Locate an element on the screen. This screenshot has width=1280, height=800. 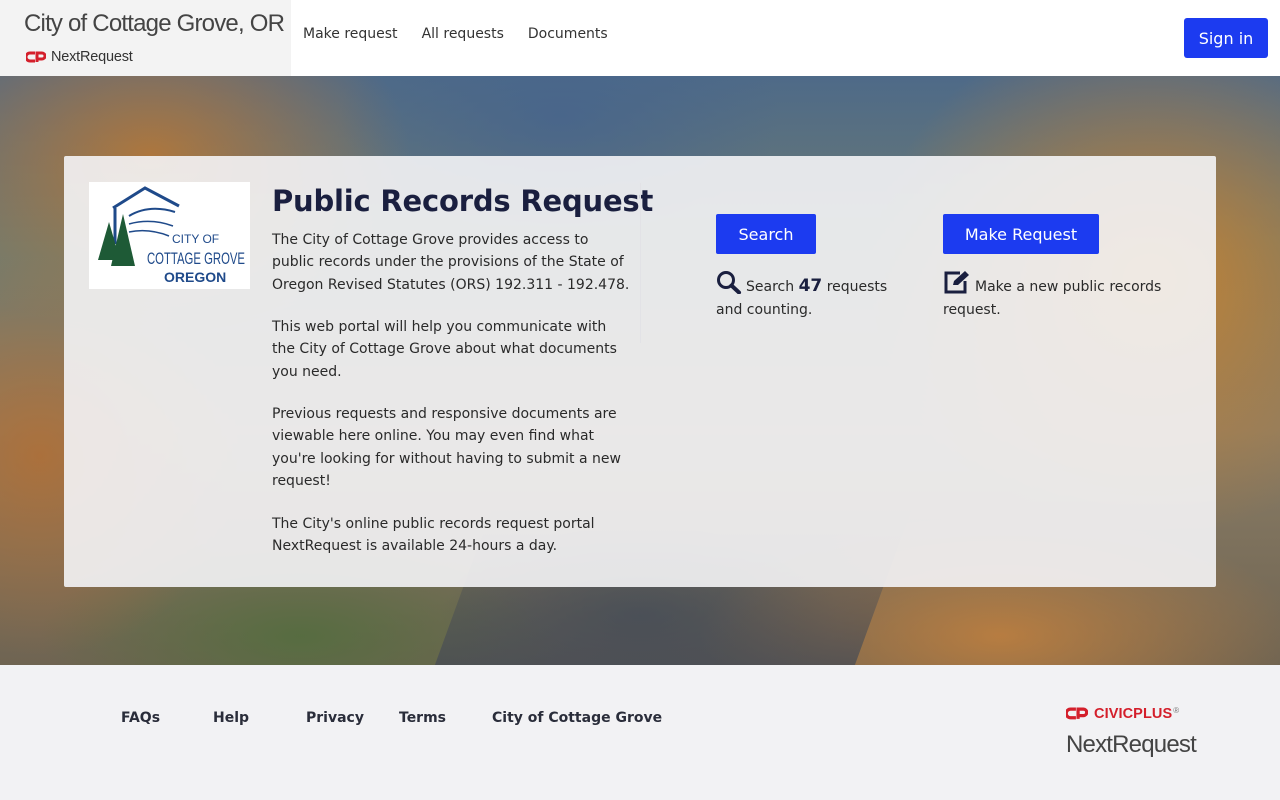
search-button: Search is located at coordinates (766, 234).